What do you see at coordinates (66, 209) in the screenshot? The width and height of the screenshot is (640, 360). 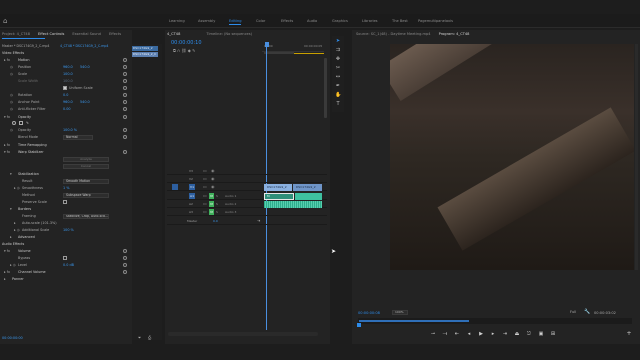 I see `borders-group: ▾ Borders` at bounding box center [66, 209].